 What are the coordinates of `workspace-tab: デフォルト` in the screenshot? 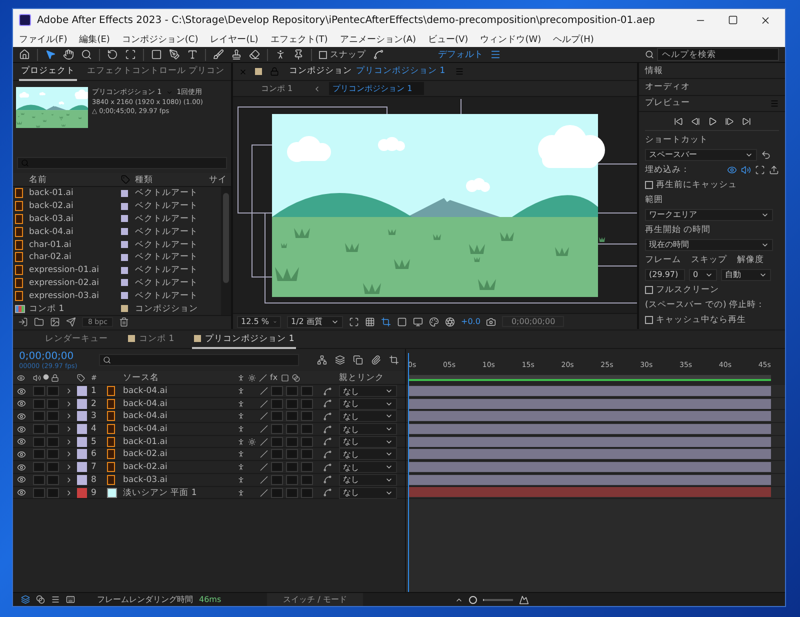 It's located at (460, 54).